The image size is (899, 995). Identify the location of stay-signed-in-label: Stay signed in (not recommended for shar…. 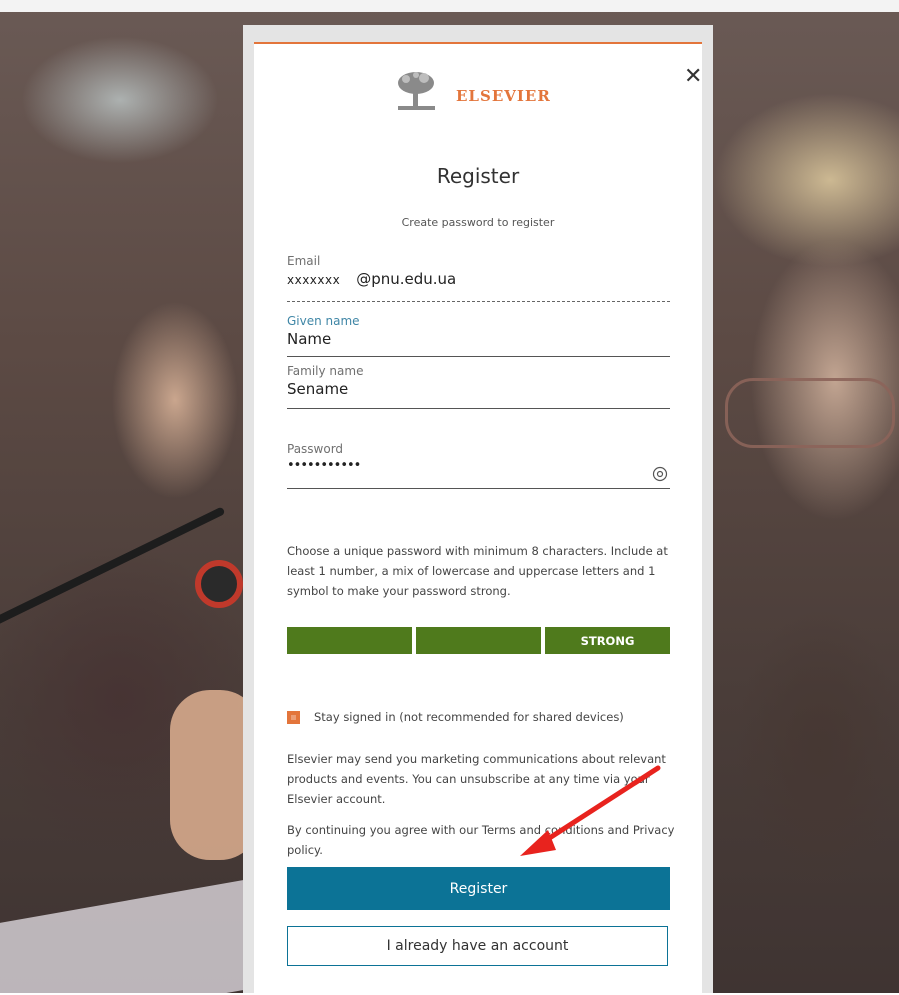
(469, 717).